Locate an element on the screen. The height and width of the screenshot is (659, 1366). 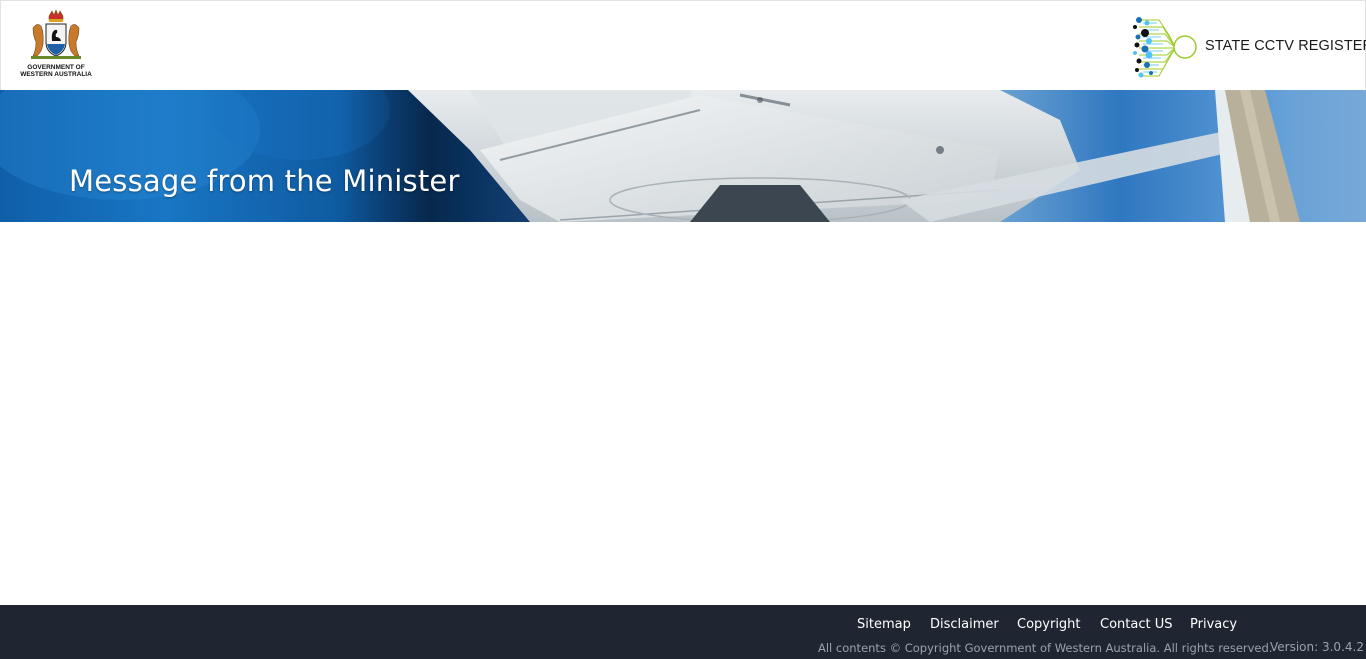
version-label: Version: 3.0.4.2 is located at coordinates (1317, 647).